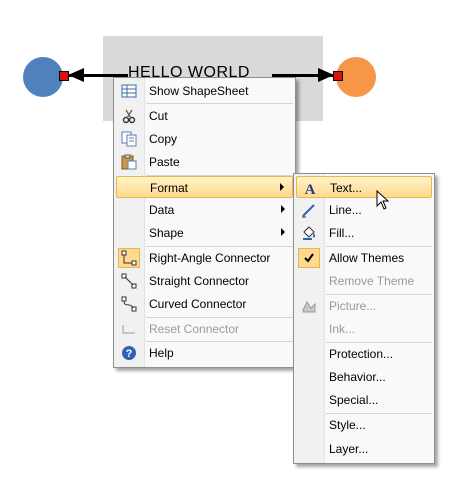 The image size is (466, 487). I want to click on menu-item-curved-connector: Curved Connector, so click(204, 304).